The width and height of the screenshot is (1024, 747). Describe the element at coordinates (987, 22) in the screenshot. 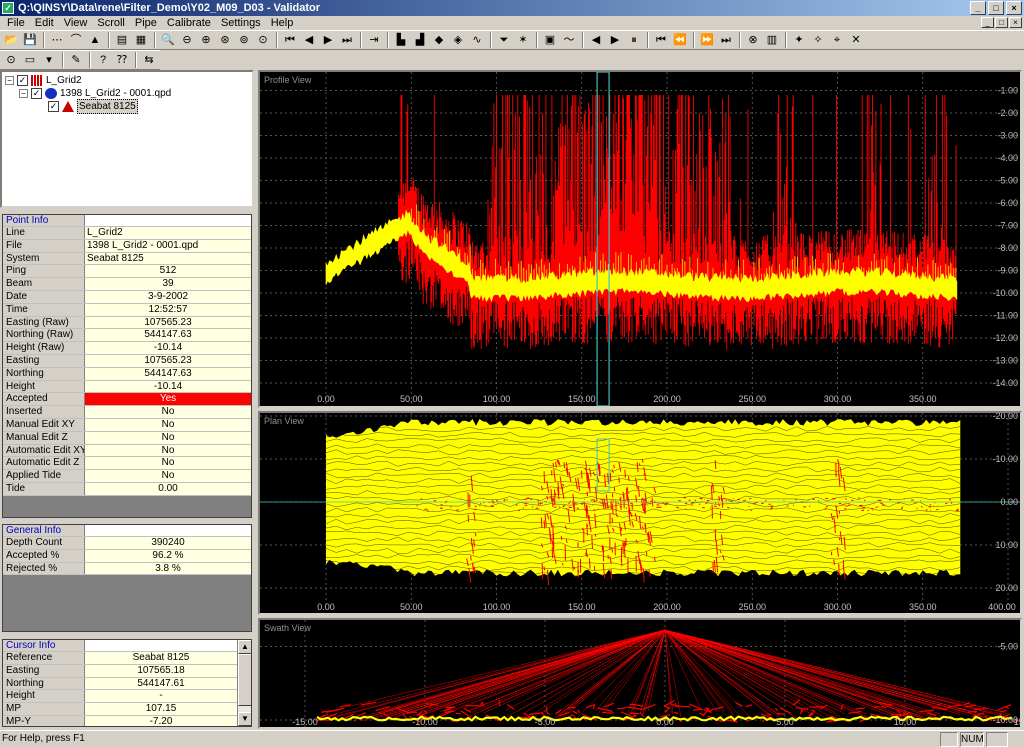

I see `mdi-minimize-button: _` at that location.